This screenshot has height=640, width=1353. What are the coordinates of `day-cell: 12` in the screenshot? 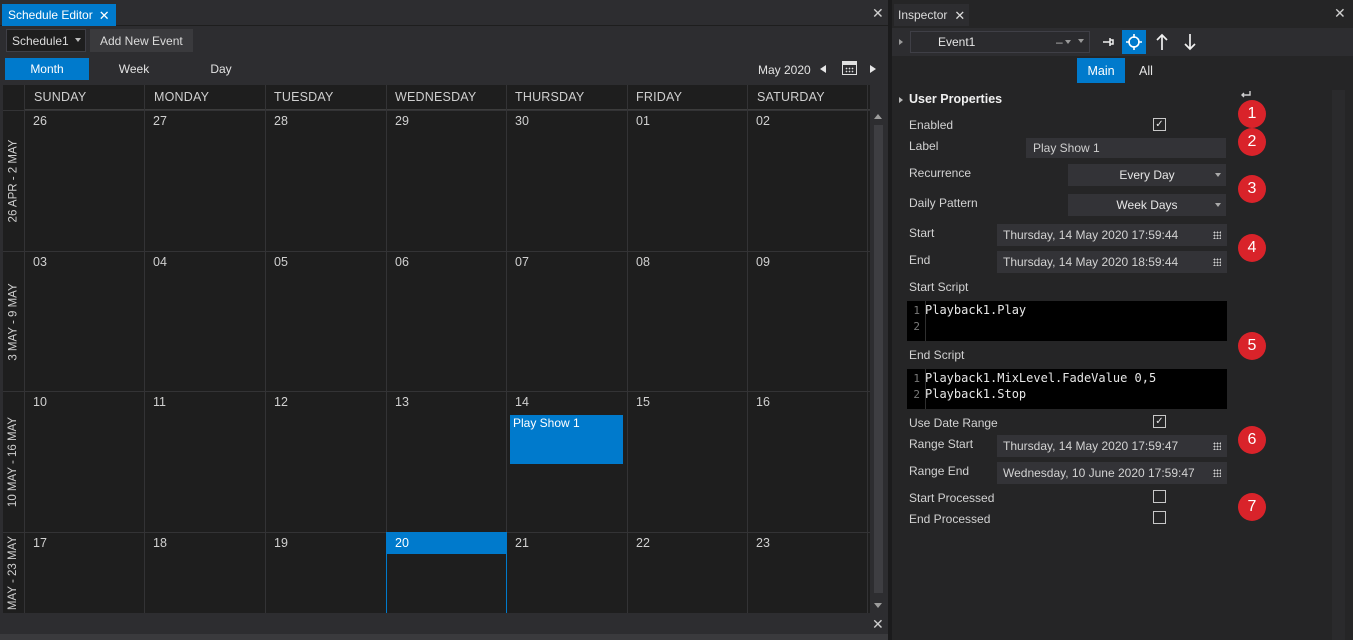 It's located at (281, 402).